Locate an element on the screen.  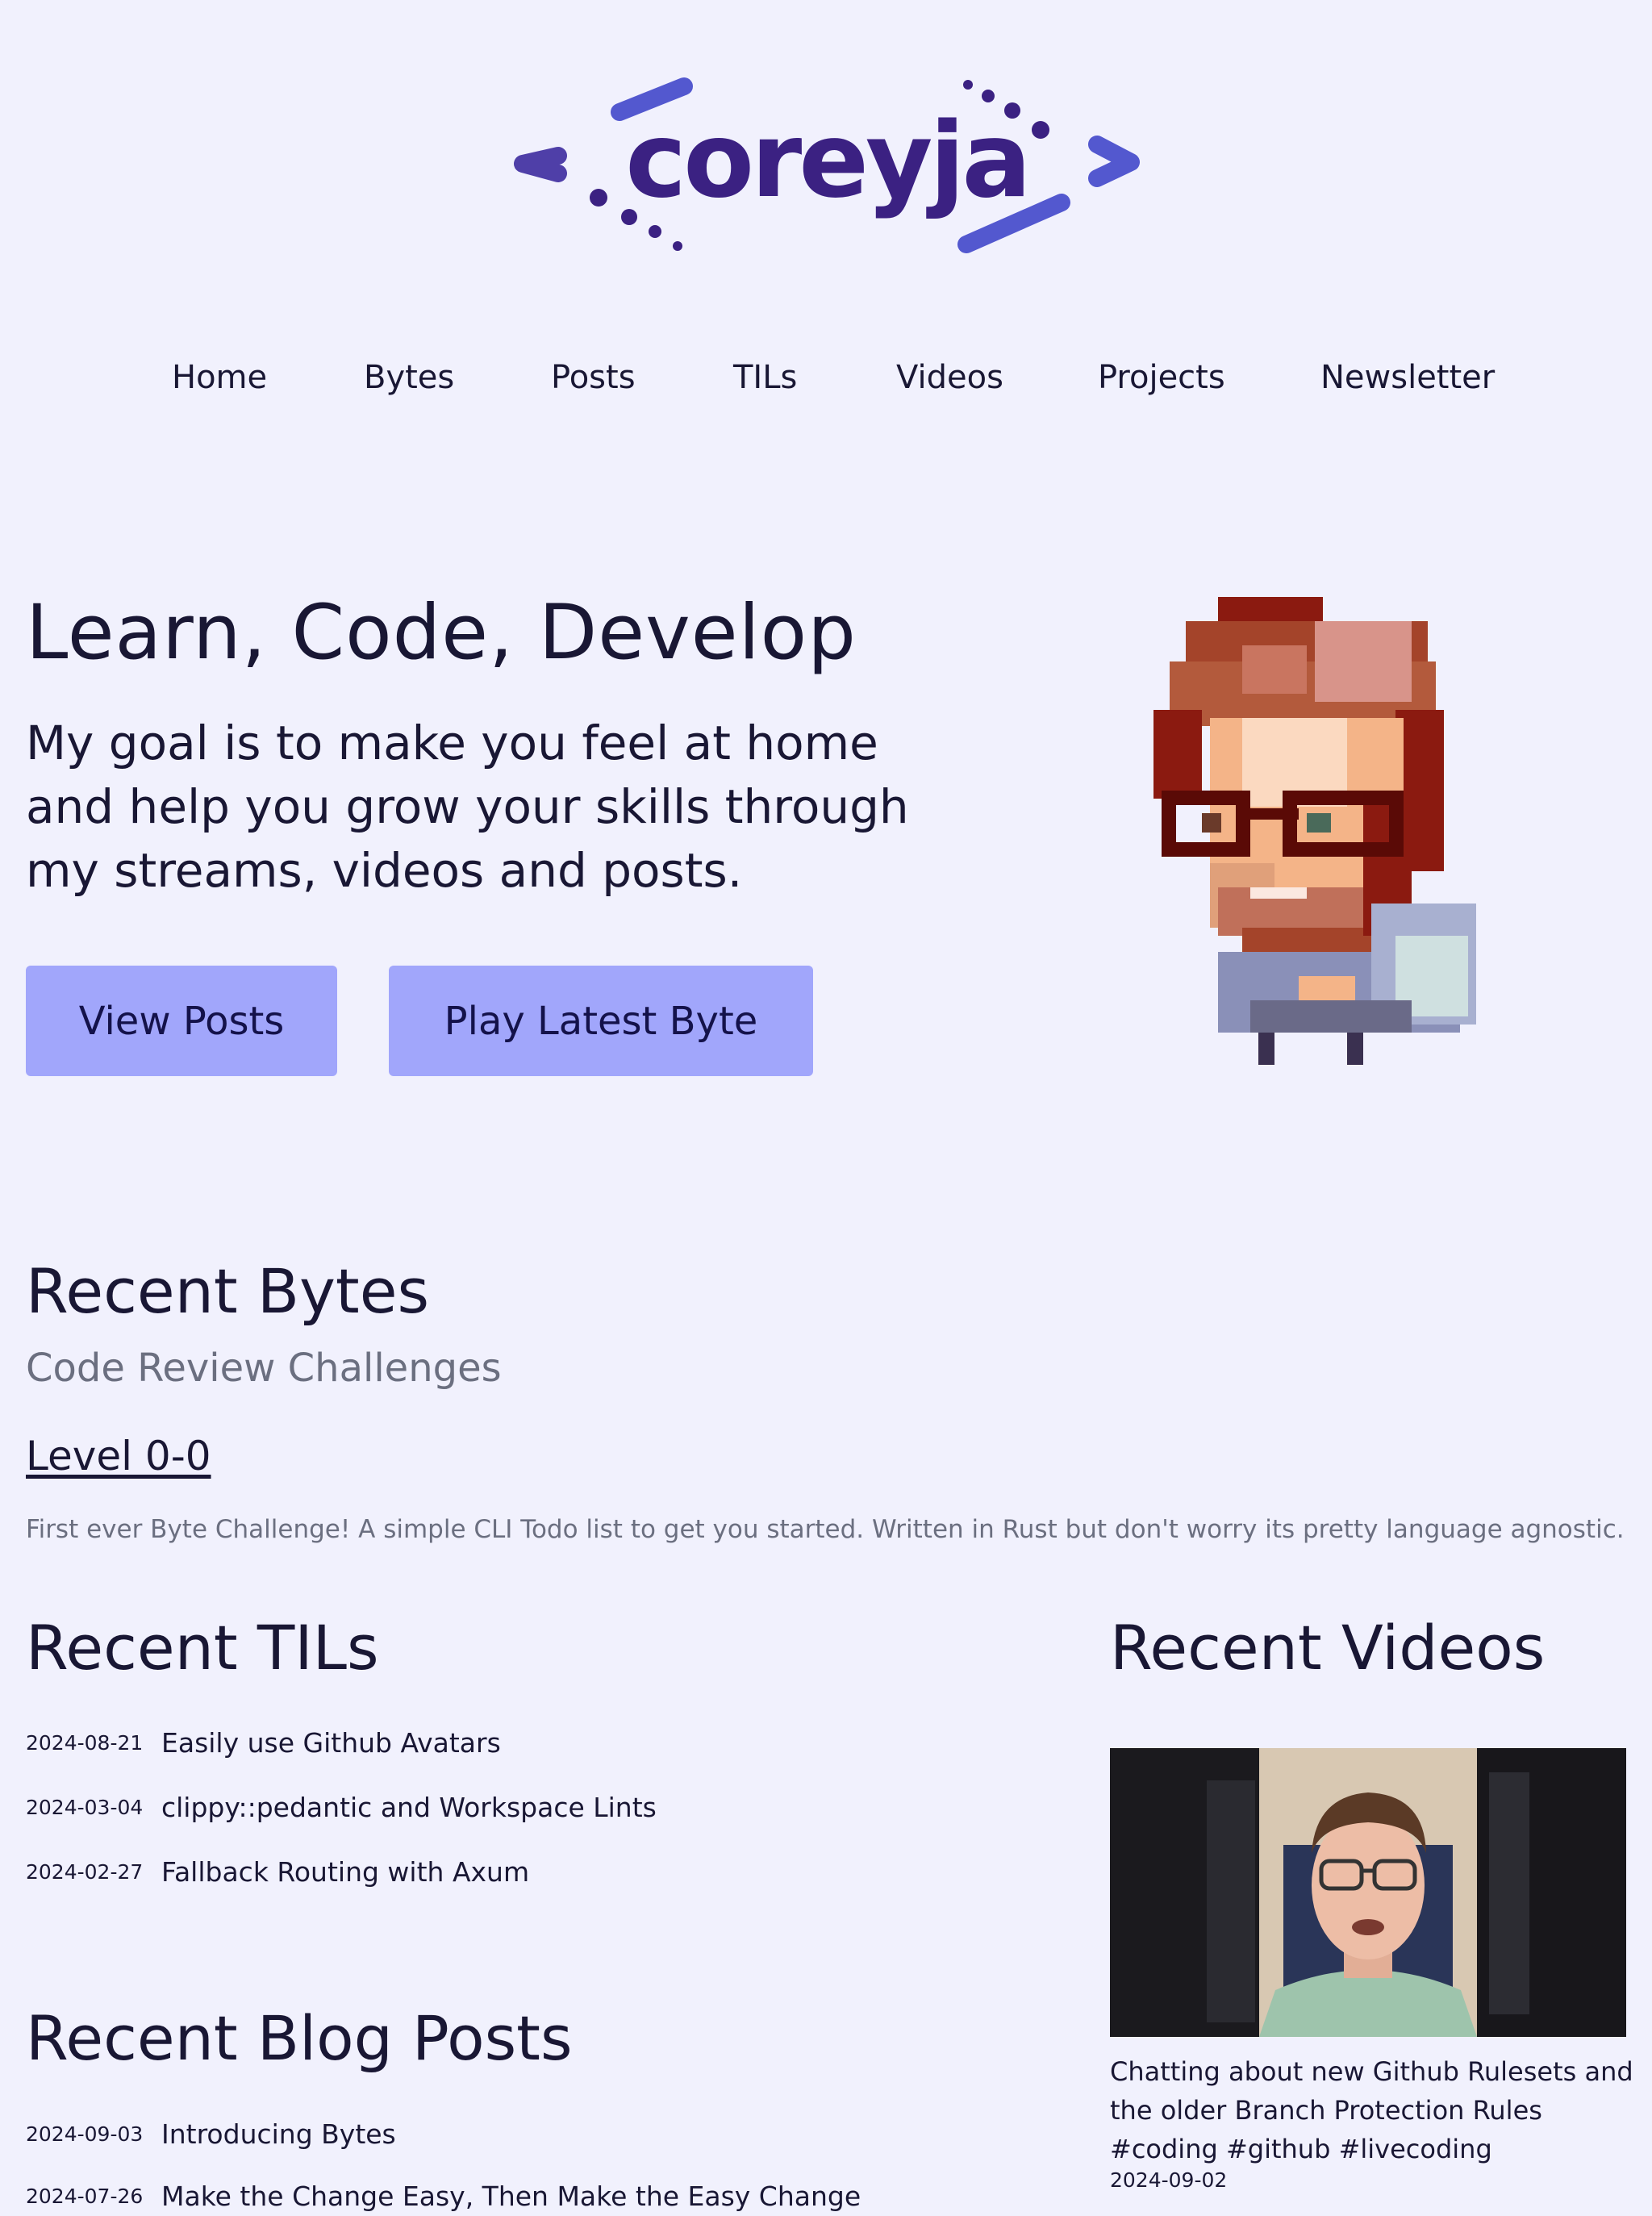
recent-tils-heading: Recent TILs is located at coordinates (202, 1648).